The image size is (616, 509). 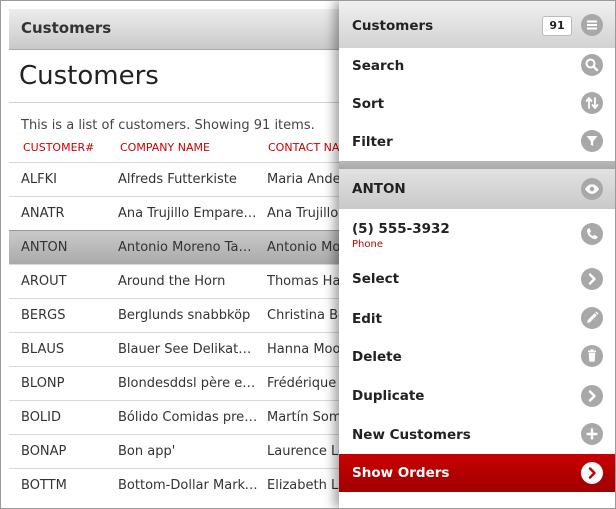 What do you see at coordinates (477, 435) in the screenshot?
I see `menu-item-new-customers: New Customers` at bounding box center [477, 435].